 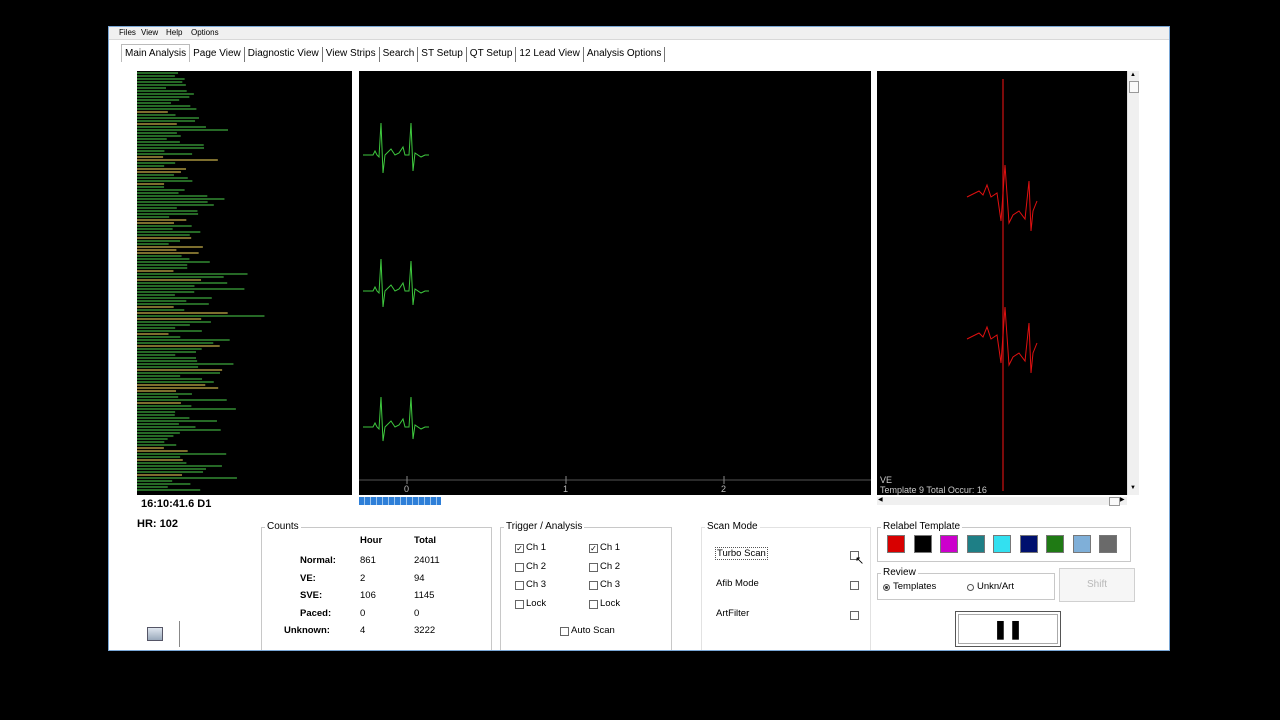 What do you see at coordinates (155, 634) in the screenshot?
I see `monitor-icon` at bounding box center [155, 634].